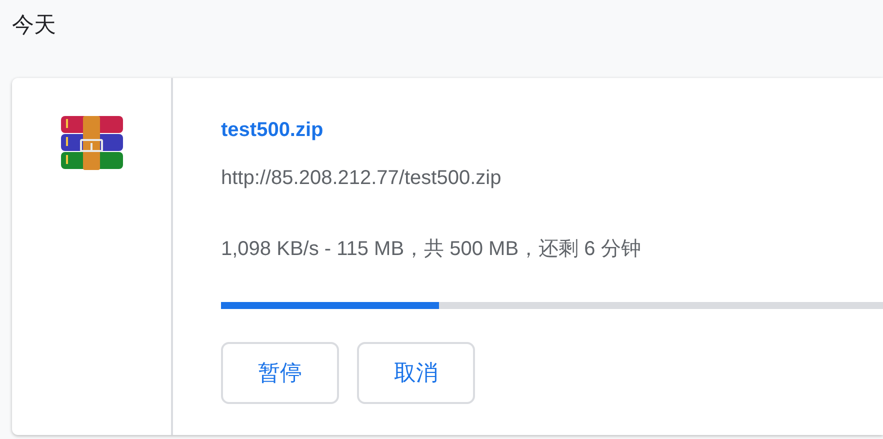 This screenshot has height=439, width=883. Describe the element at coordinates (431, 249) in the screenshot. I see `download-status: 1,098 KB/s - 115 MB，共 500 MB，还剩 6 分钟` at that location.